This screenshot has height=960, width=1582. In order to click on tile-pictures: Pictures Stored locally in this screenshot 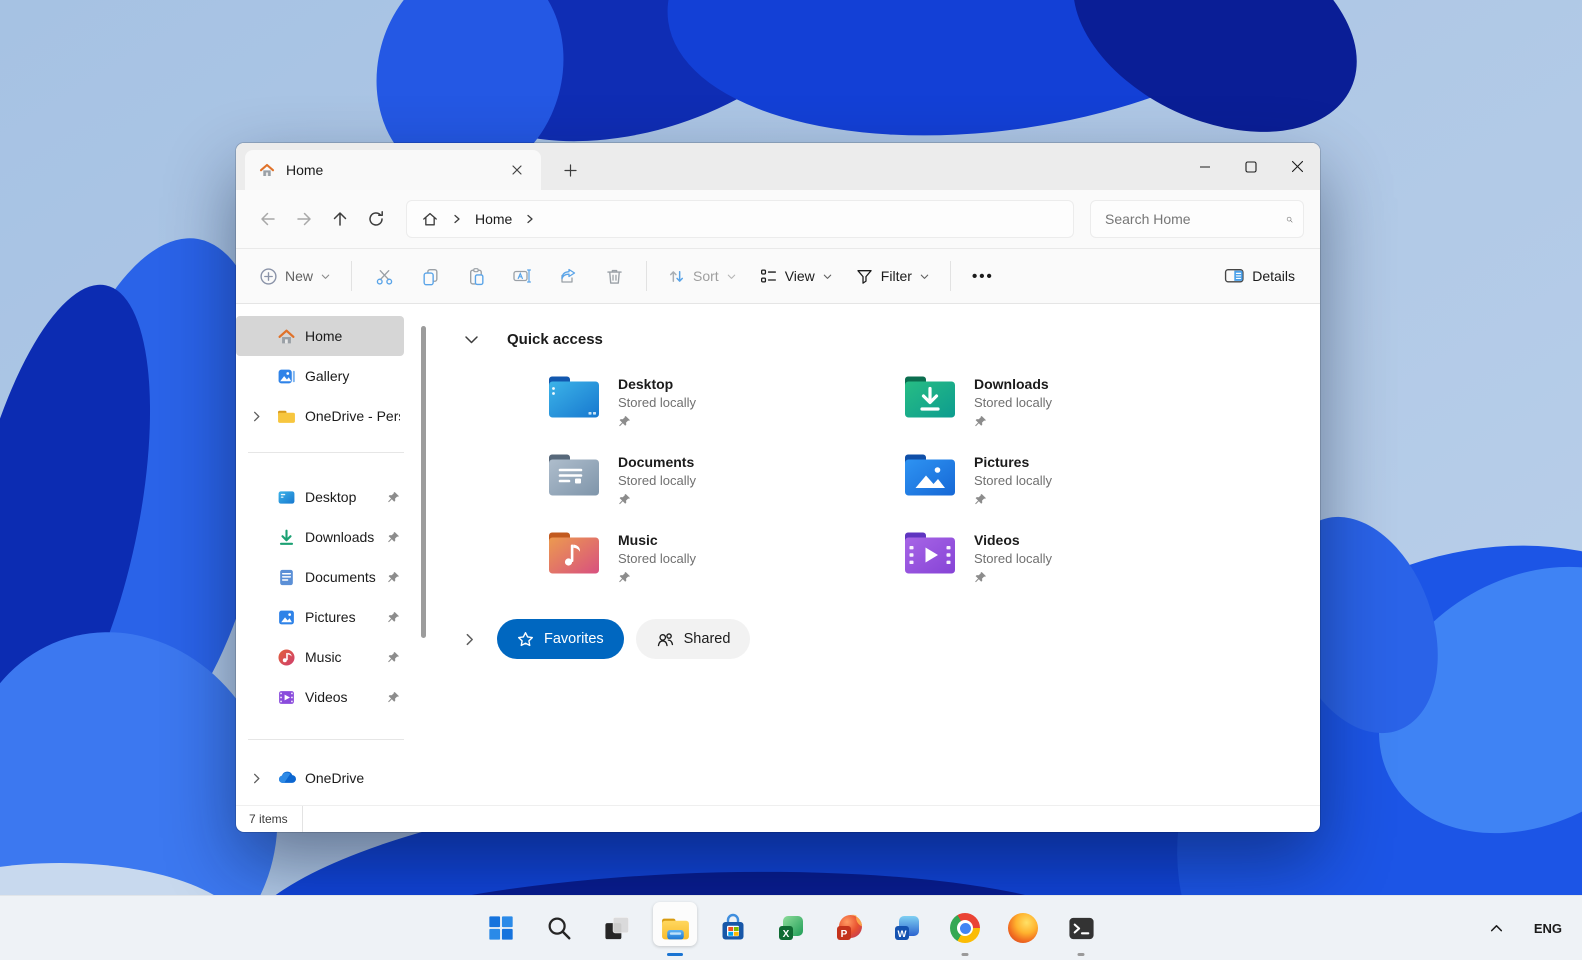, I will do `click(1082, 482)`.